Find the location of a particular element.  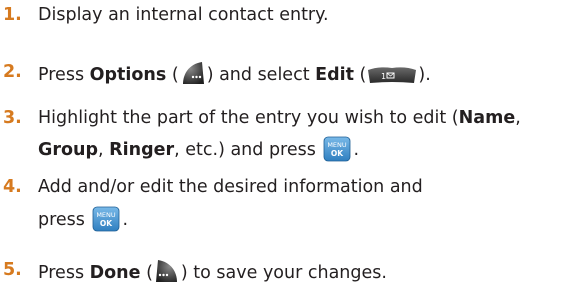

step-number: 4. is located at coordinates (12, 187).